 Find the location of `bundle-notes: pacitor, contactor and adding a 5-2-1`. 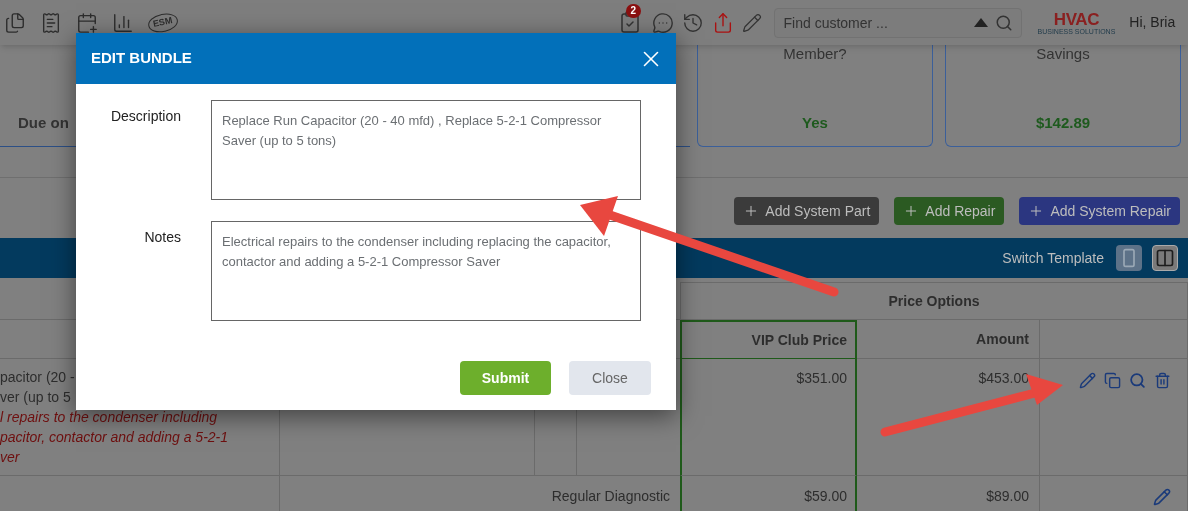

bundle-notes: pacitor, contactor and adding a 5-2-1 is located at coordinates (114, 437).